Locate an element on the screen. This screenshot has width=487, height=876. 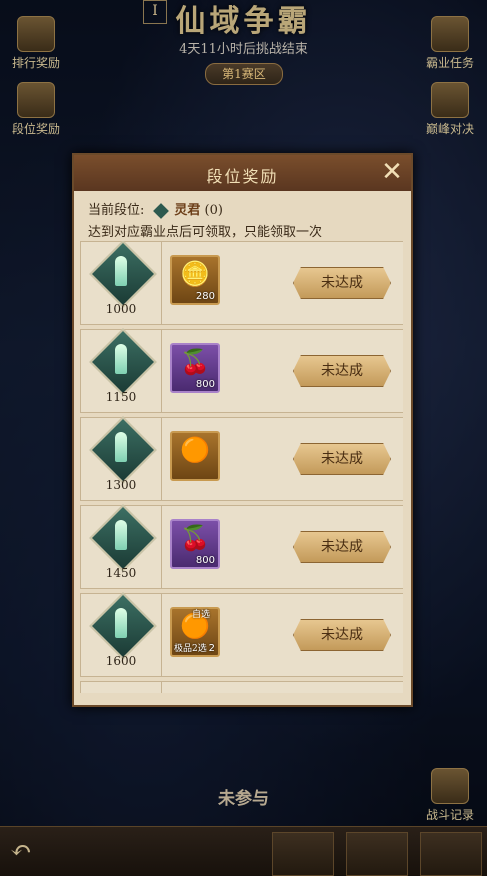
ranking-reward-label: 排行奖励 is located at coordinates (35, 63).